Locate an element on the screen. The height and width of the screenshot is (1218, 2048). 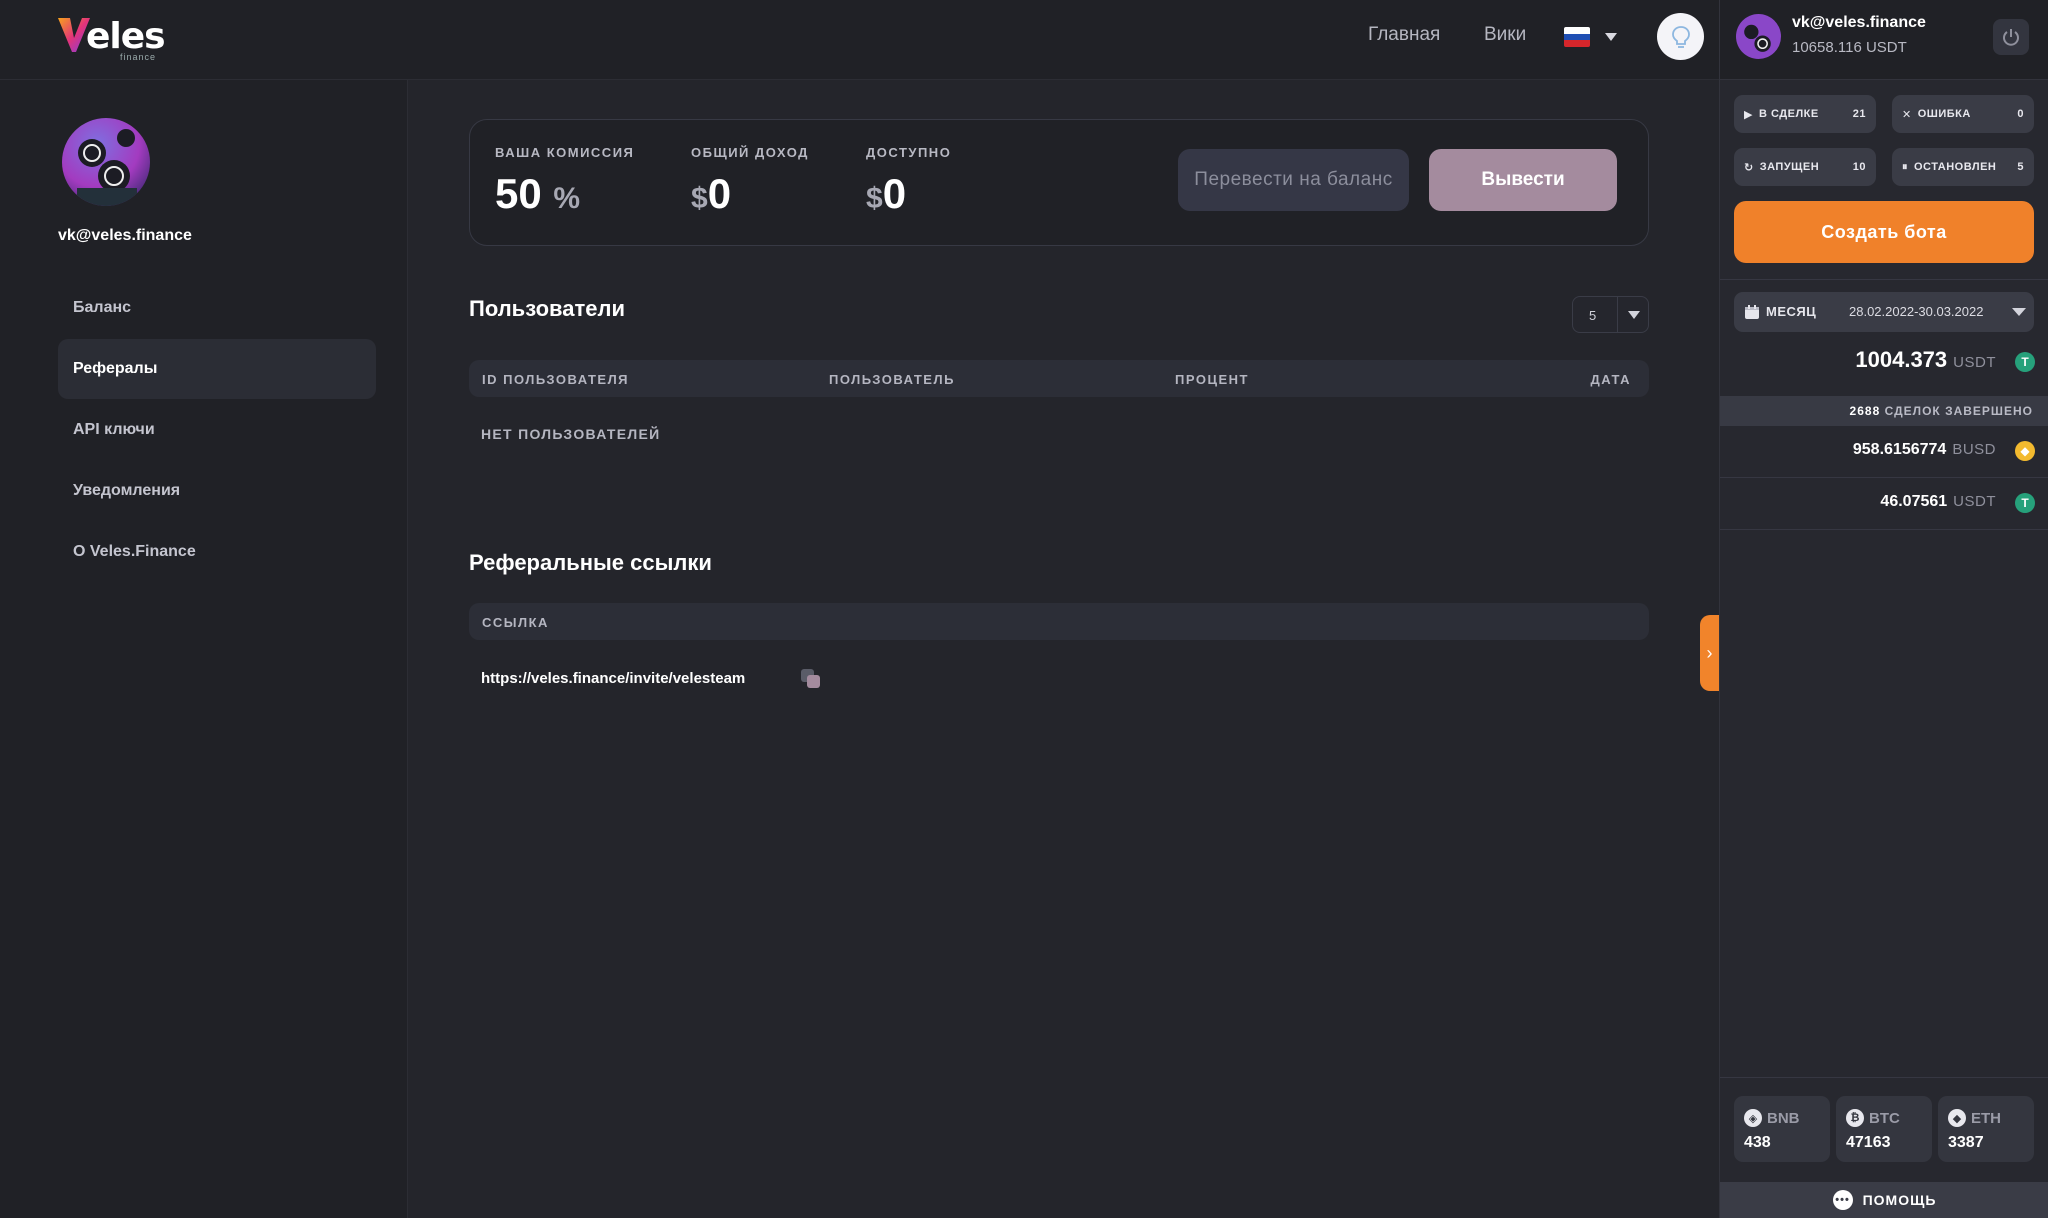
sidebar-item-referrals: Рефералы is located at coordinates (217, 369).